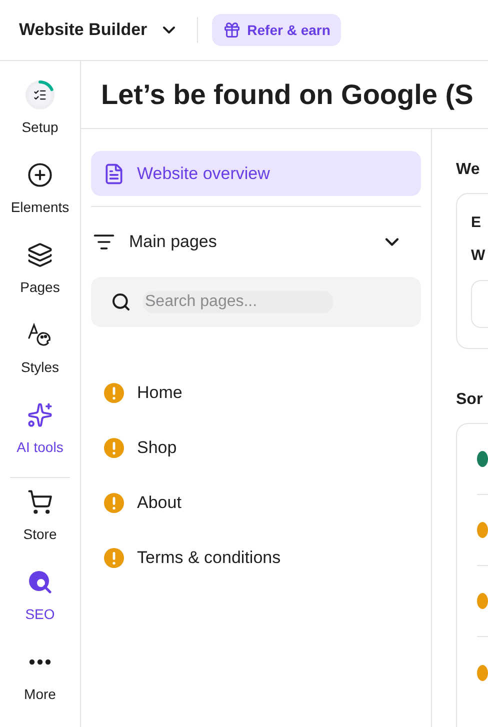 The width and height of the screenshot is (488, 727). I want to click on globe-search-icon, so click(40, 582).